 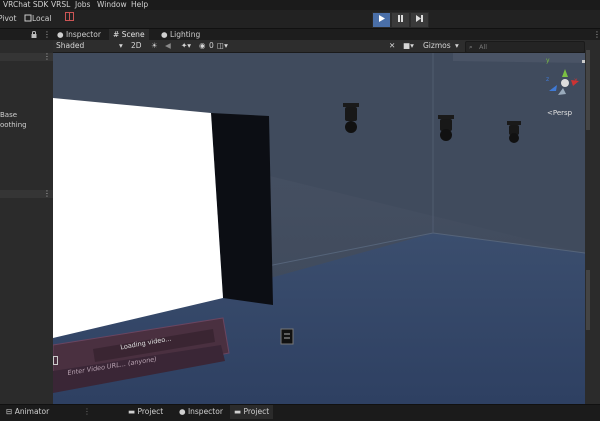 What do you see at coordinates (27, 412) in the screenshot?
I see `tab-animator: ⊟ Animator` at bounding box center [27, 412].